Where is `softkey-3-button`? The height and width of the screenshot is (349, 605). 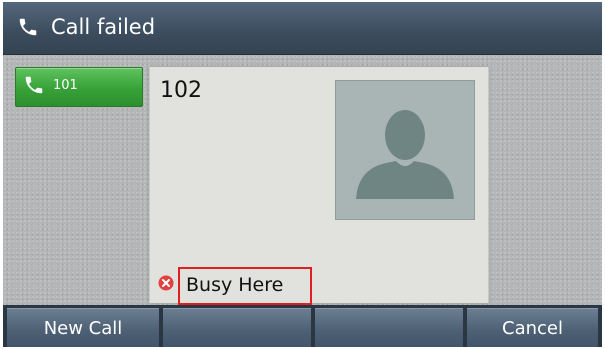
softkey-3-button is located at coordinates (389, 327).